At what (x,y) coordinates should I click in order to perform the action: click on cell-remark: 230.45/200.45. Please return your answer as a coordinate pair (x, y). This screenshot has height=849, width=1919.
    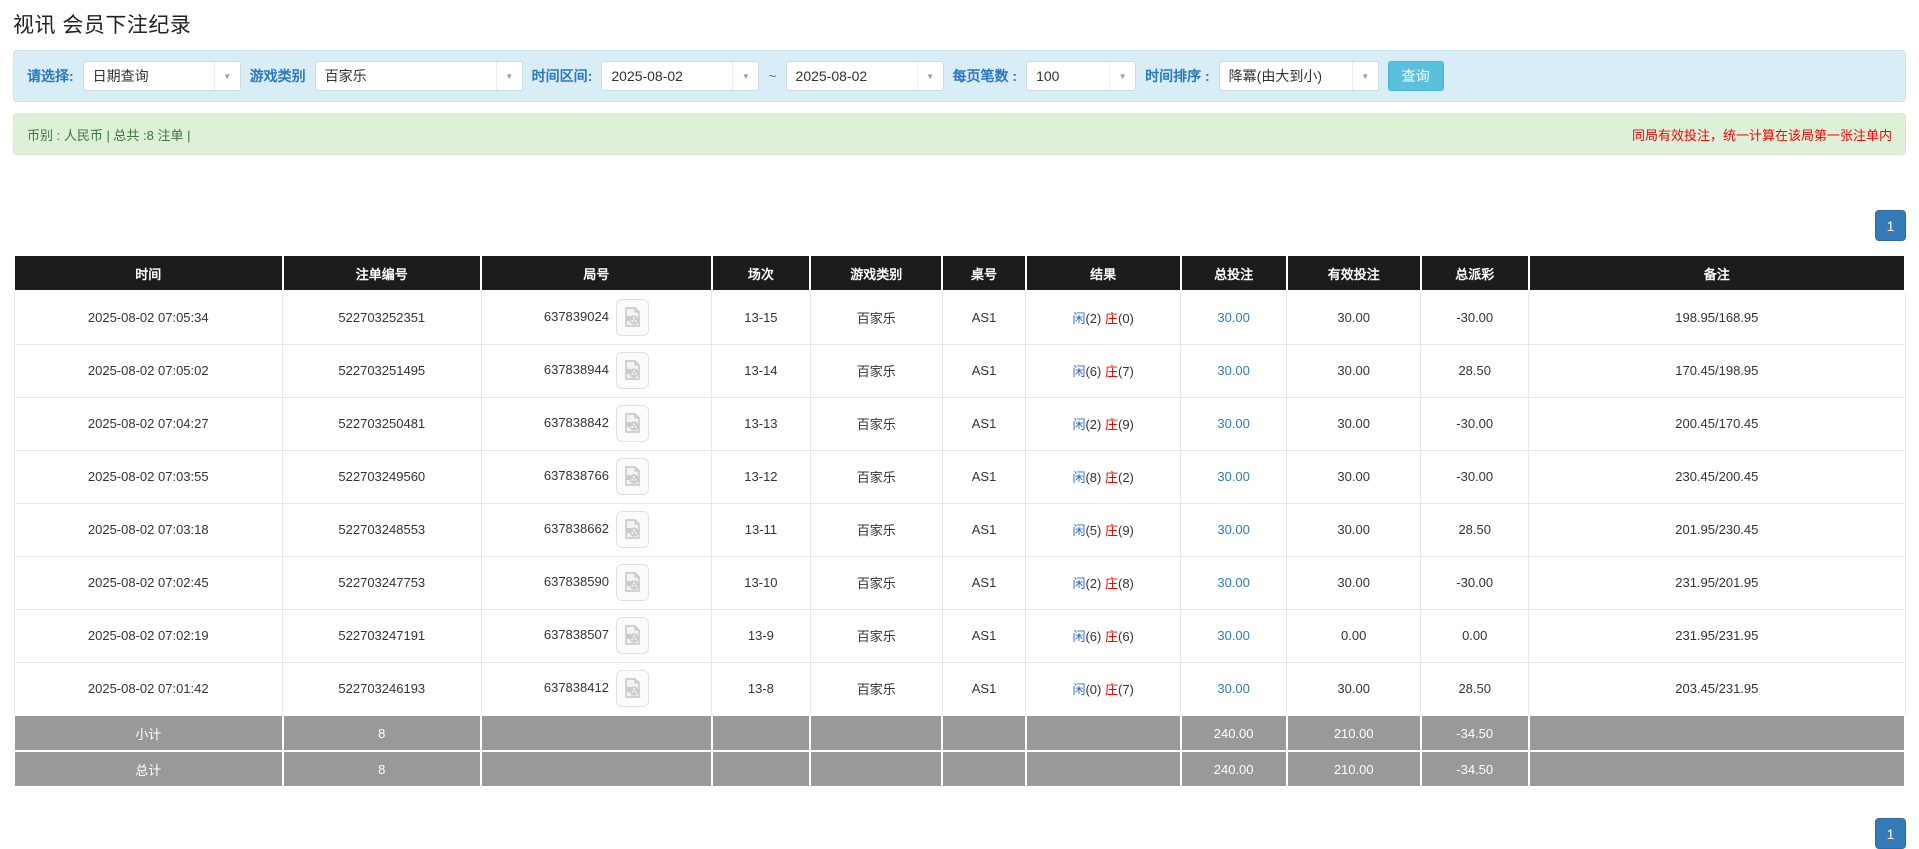
    Looking at the image, I should click on (1717, 476).